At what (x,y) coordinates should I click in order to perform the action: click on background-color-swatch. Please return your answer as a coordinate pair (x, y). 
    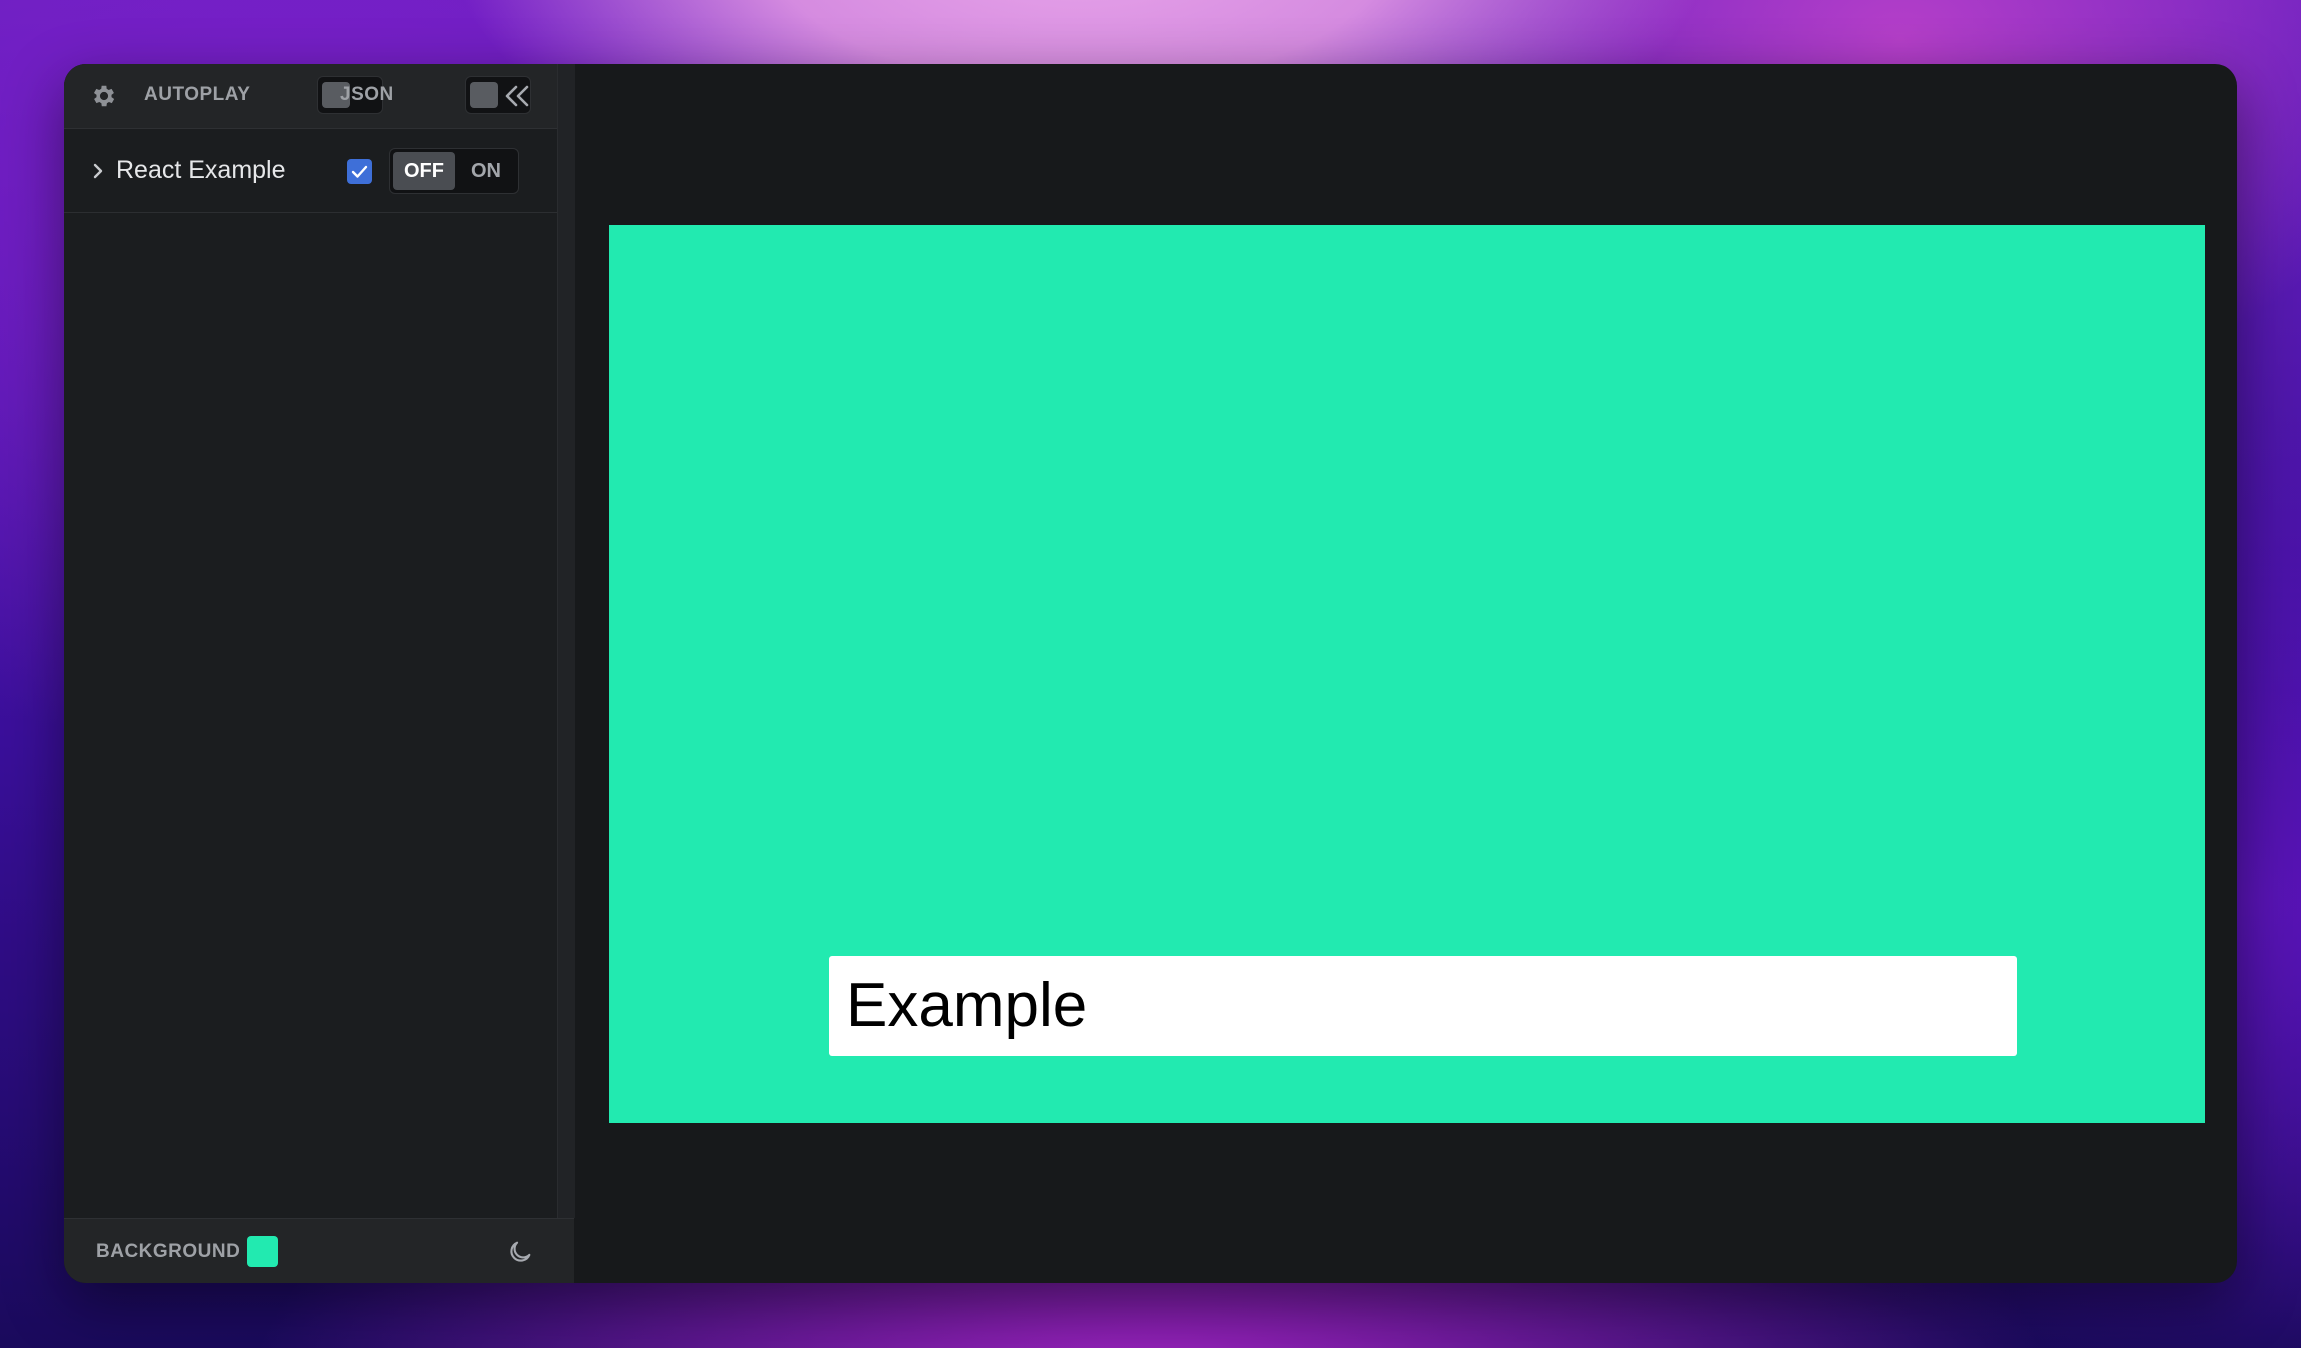
    Looking at the image, I should click on (262, 1251).